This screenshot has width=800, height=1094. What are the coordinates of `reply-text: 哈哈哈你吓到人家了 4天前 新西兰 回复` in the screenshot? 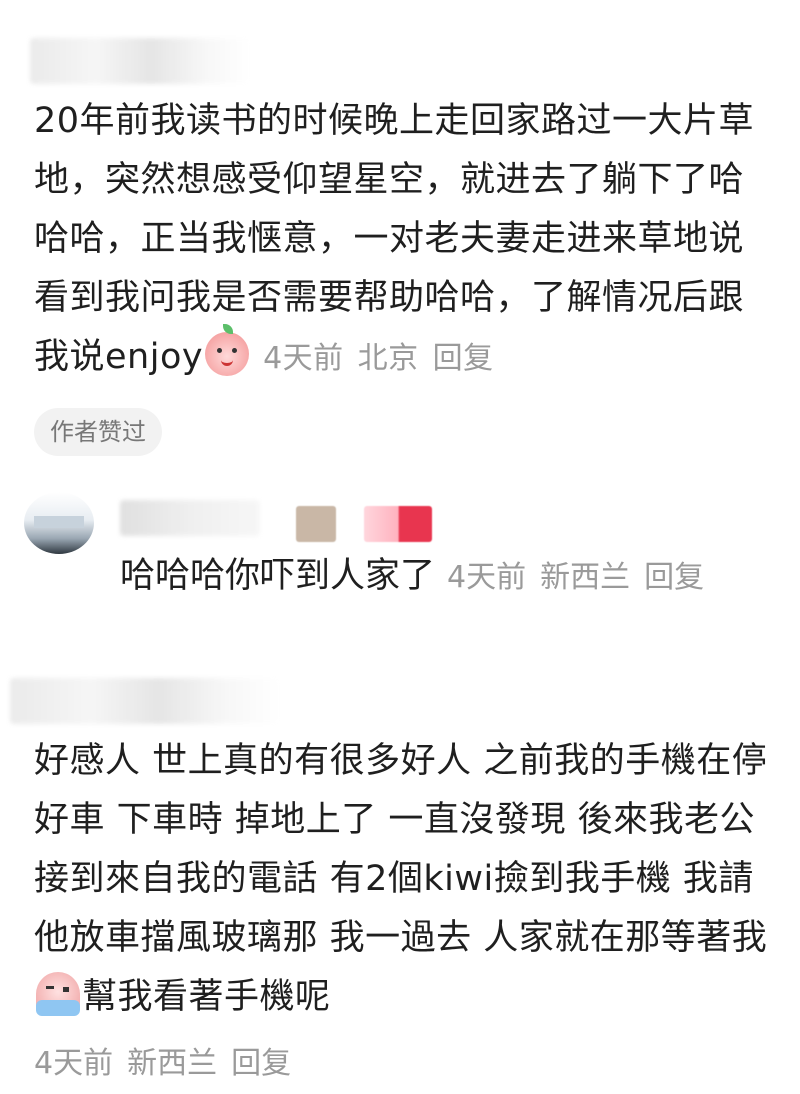 It's located at (419, 577).